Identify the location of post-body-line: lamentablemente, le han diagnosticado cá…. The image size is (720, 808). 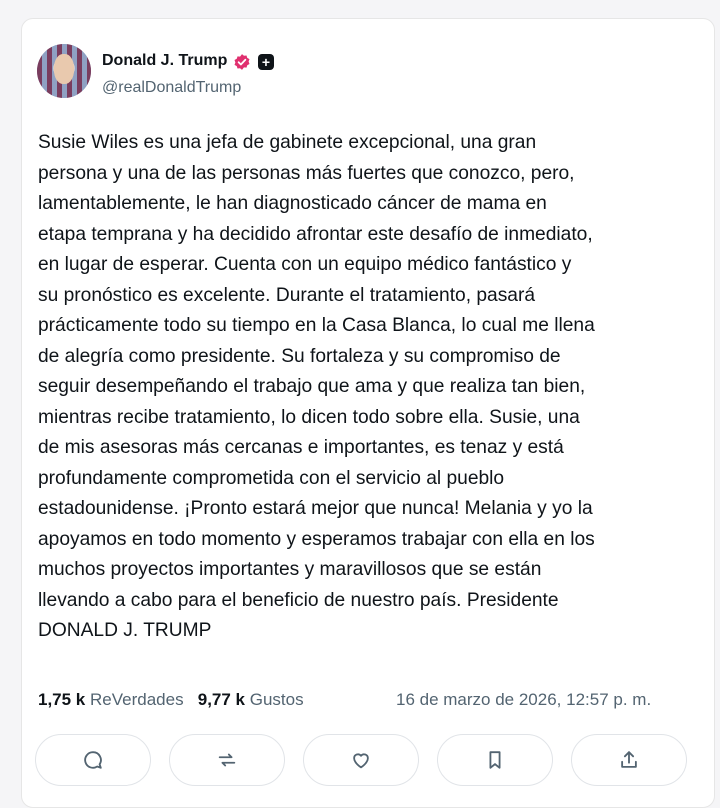
(292, 203).